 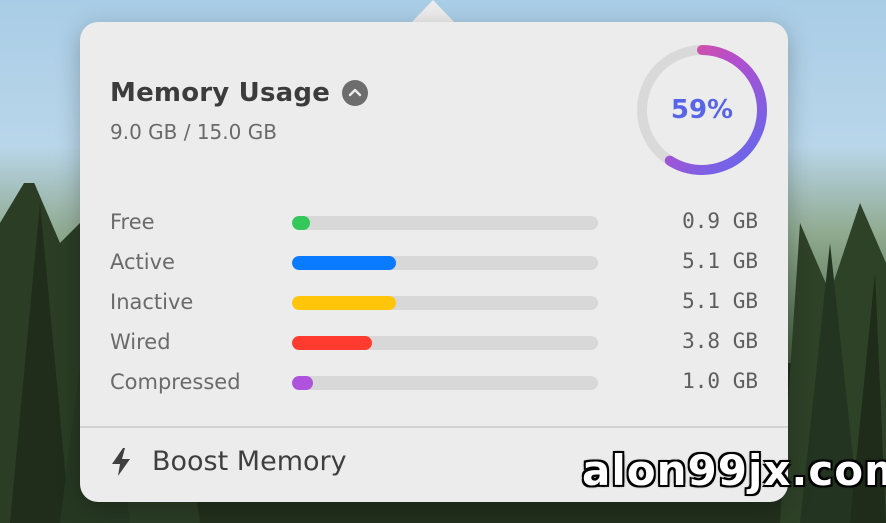 I want to click on memory-row-active: Active 5.1 GB, so click(x=435, y=264).